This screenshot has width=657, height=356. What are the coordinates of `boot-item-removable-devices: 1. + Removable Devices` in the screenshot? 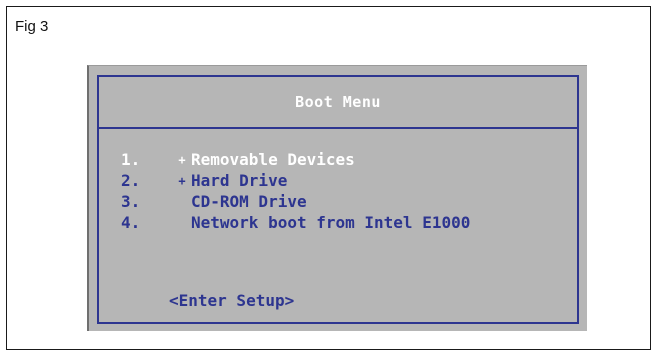 It's located at (295, 159).